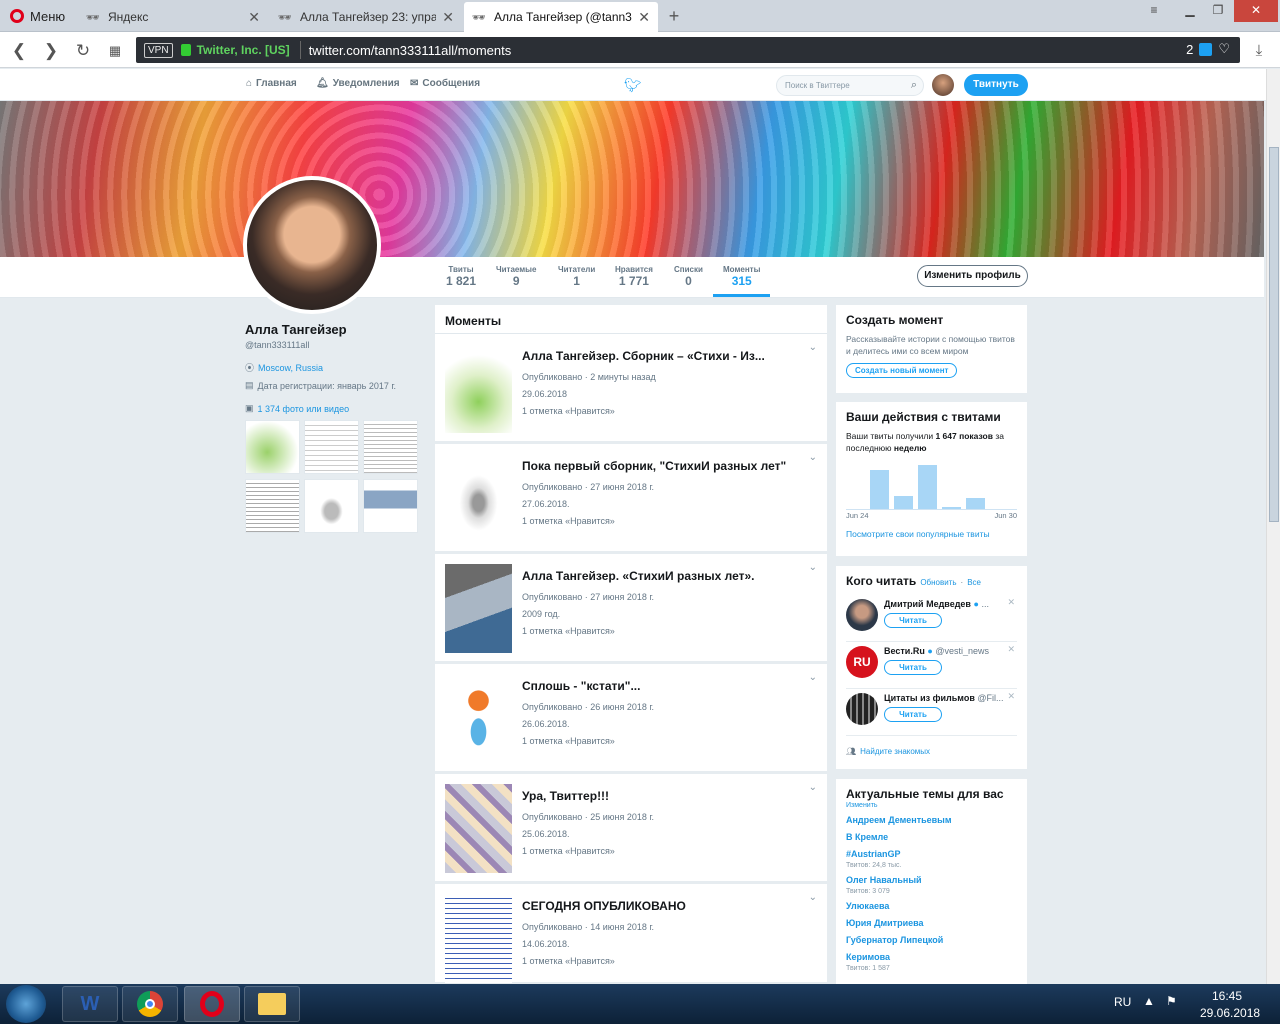  Describe the element at coordinates (931, 957) in the screenshot. I see `trend-item: Керимова` at that location.